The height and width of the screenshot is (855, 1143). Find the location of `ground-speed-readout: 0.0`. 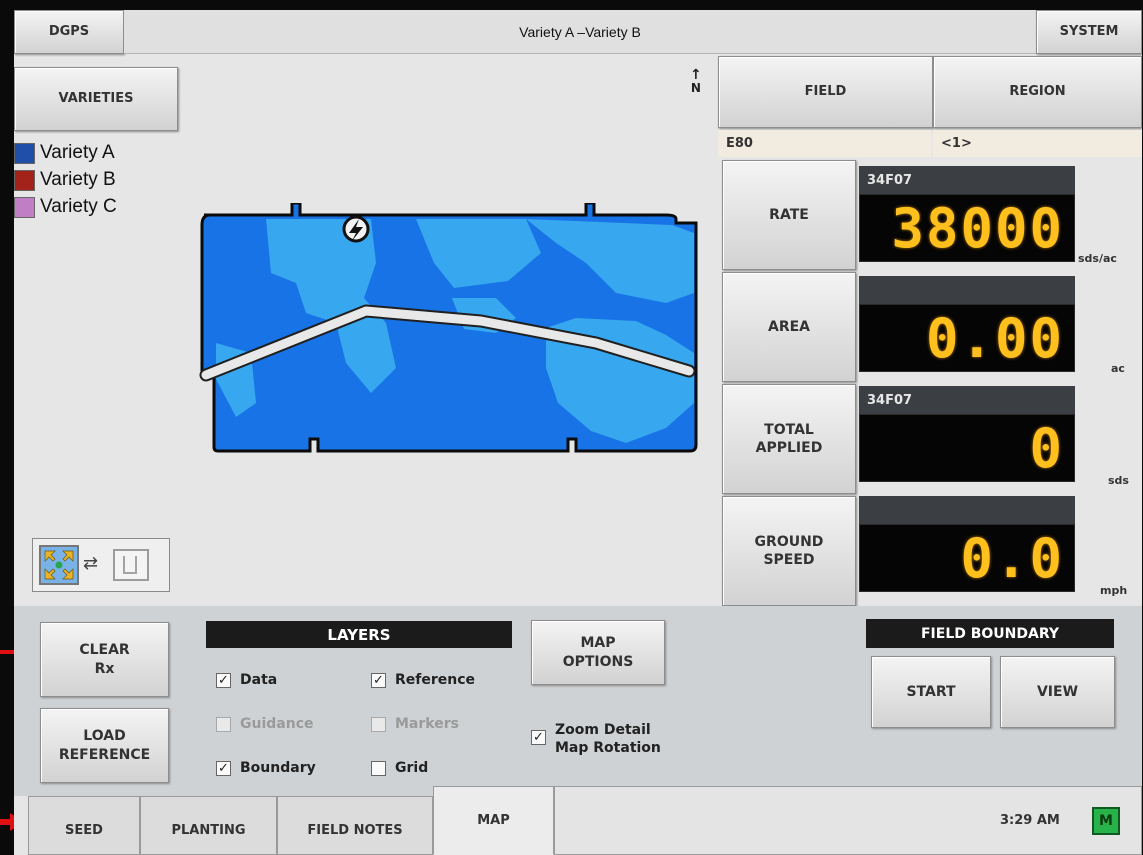

ground-speed-readout: 0.0 is located at coordinates (967, 558).